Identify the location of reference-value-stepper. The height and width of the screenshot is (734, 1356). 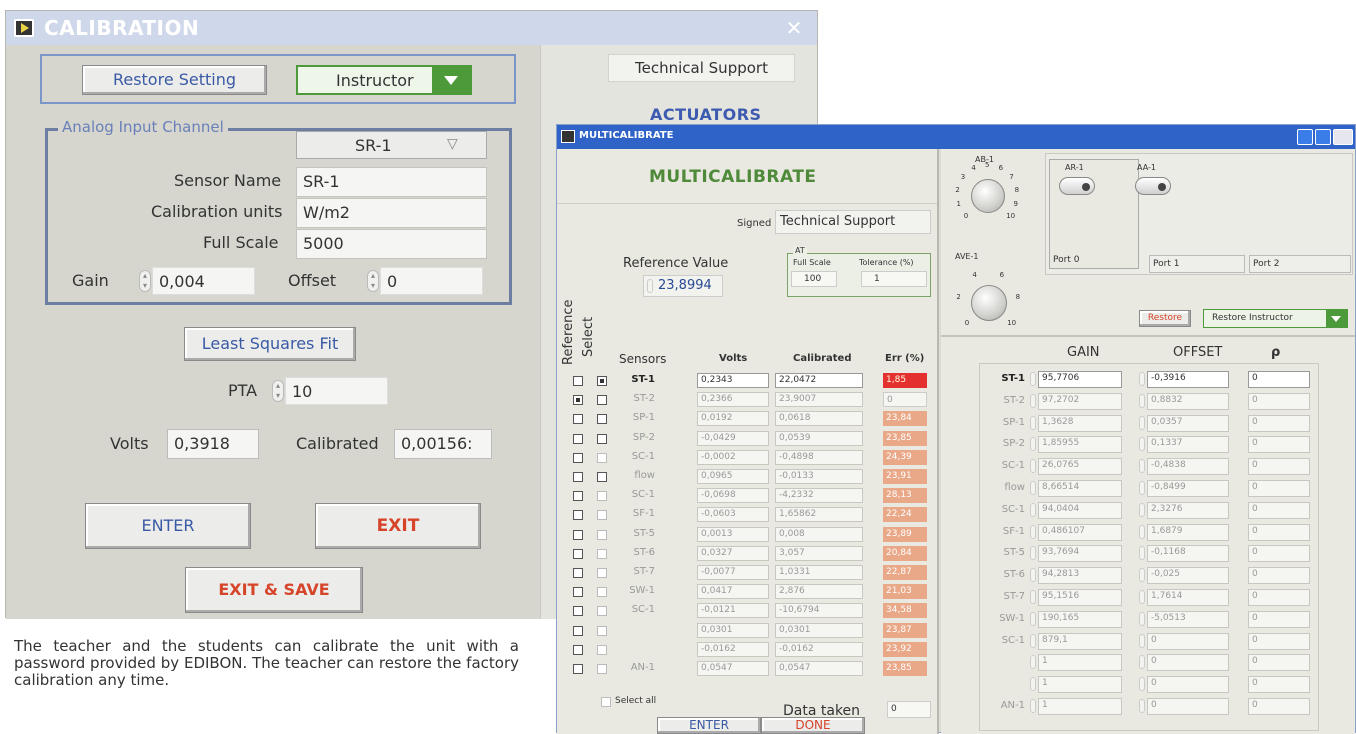
(650, 286).